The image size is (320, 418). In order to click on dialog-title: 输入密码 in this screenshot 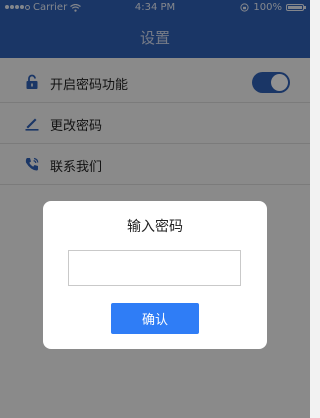, I will do `click(155, 227)`.